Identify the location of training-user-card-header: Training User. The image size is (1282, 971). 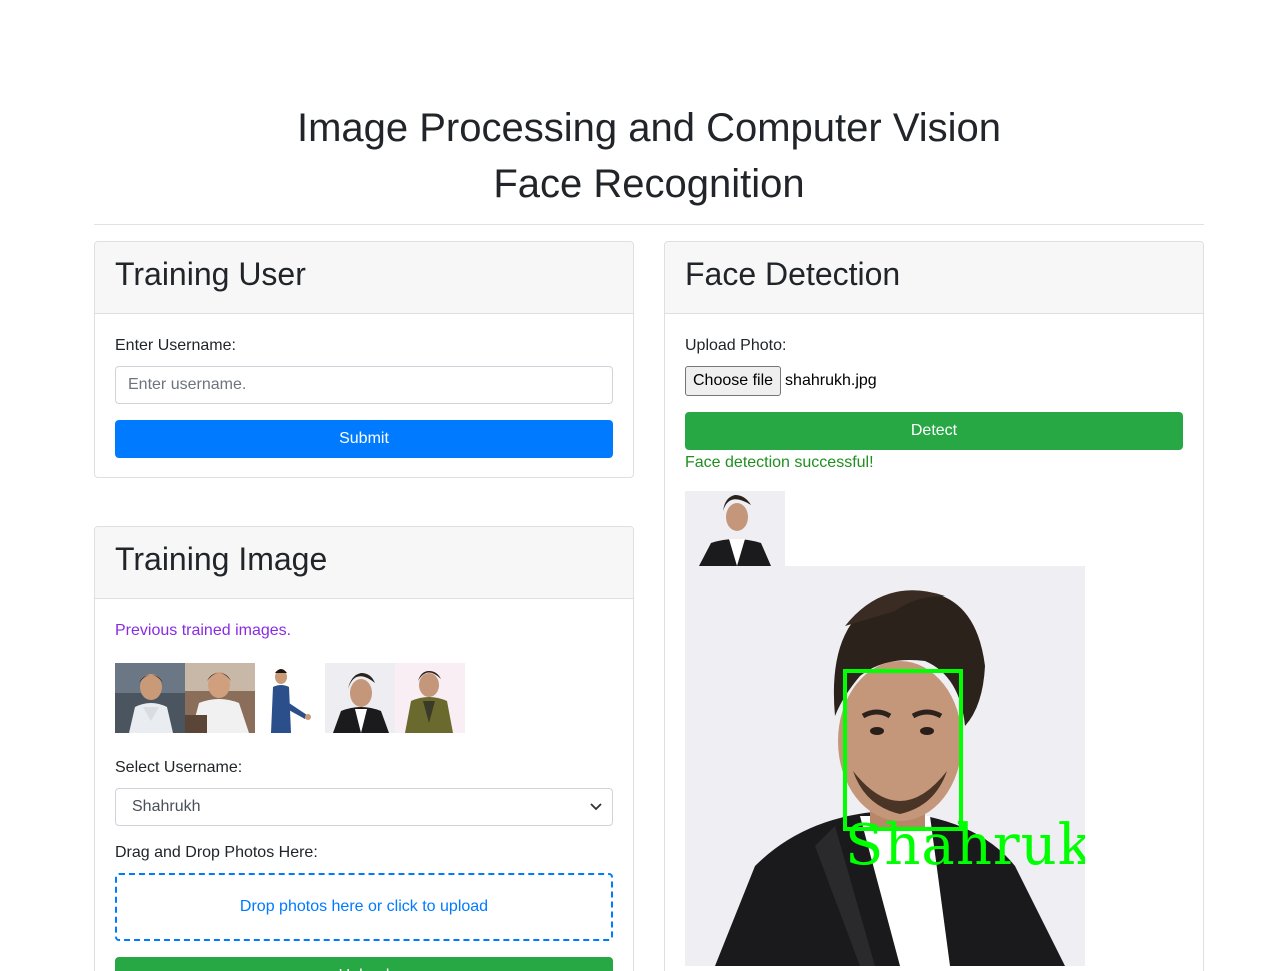
(364, 278).